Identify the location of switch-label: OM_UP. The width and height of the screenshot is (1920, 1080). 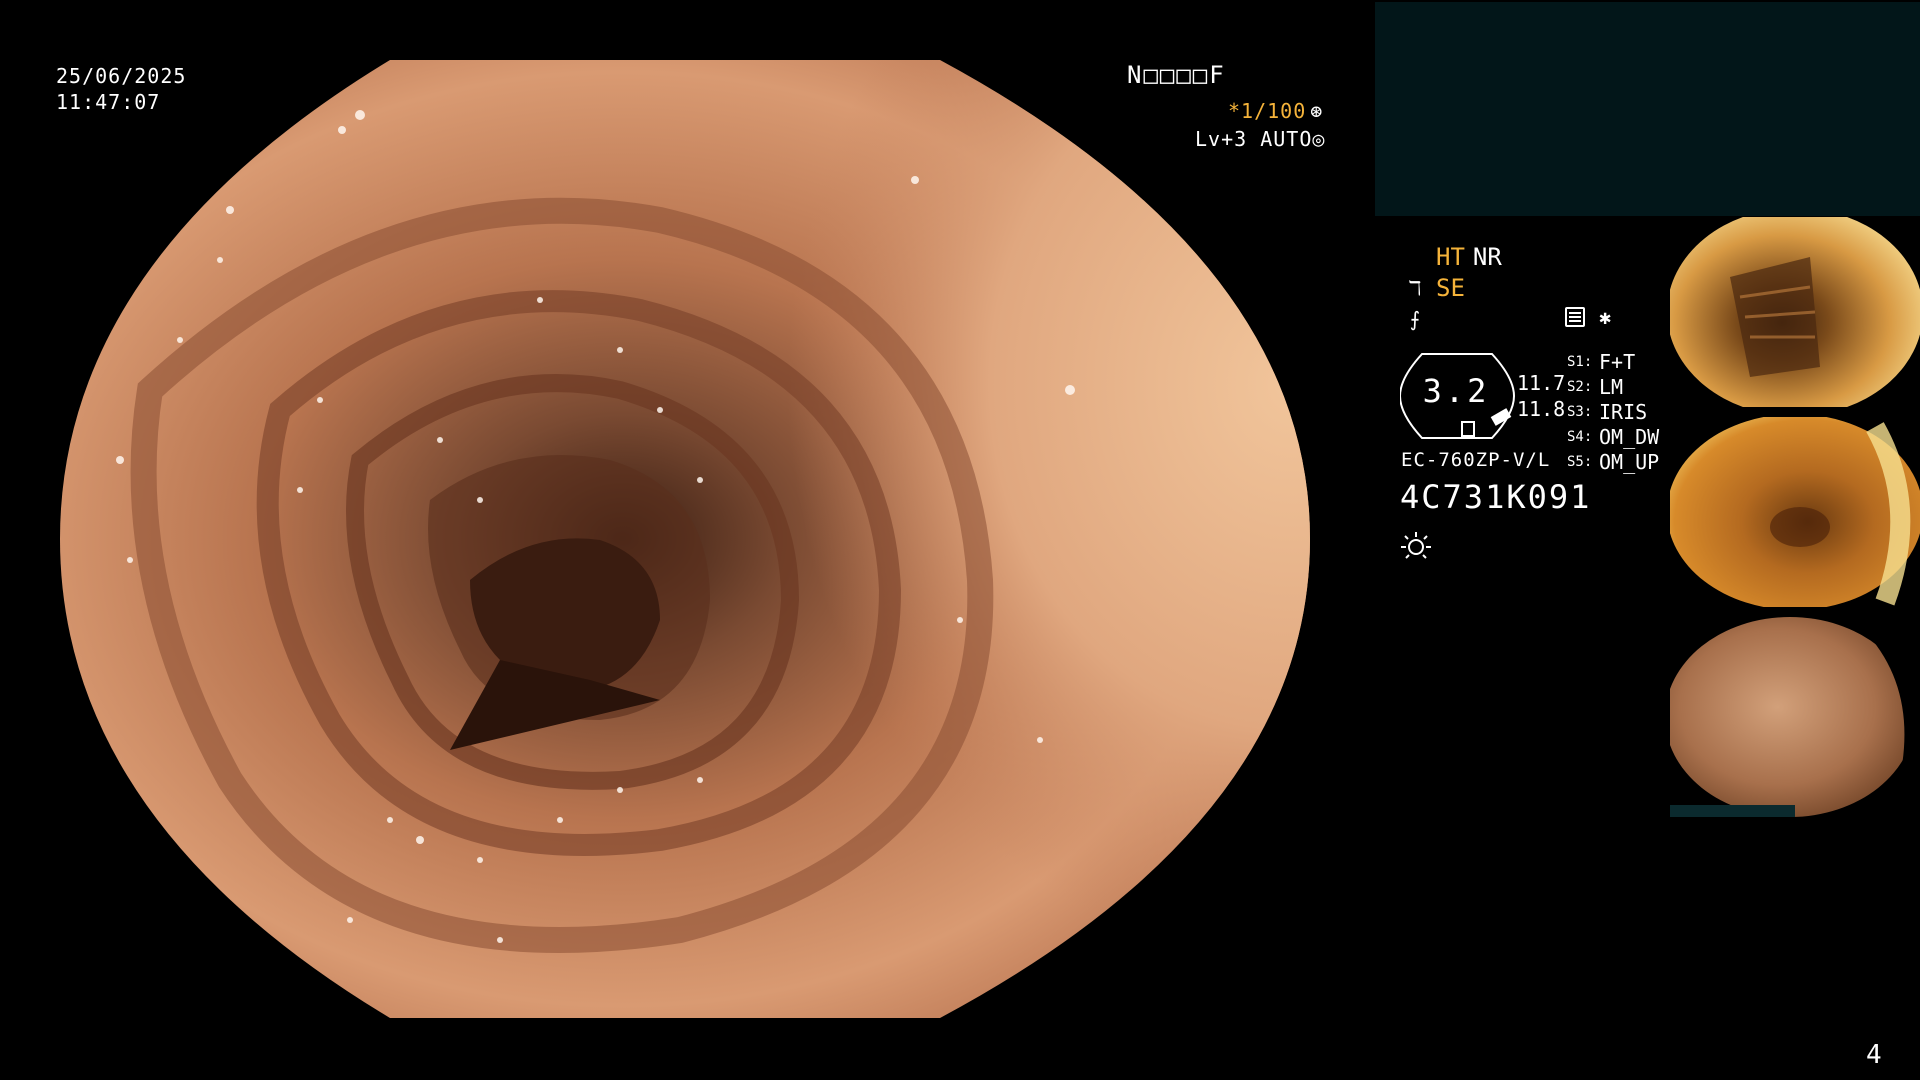
(1629, 462).